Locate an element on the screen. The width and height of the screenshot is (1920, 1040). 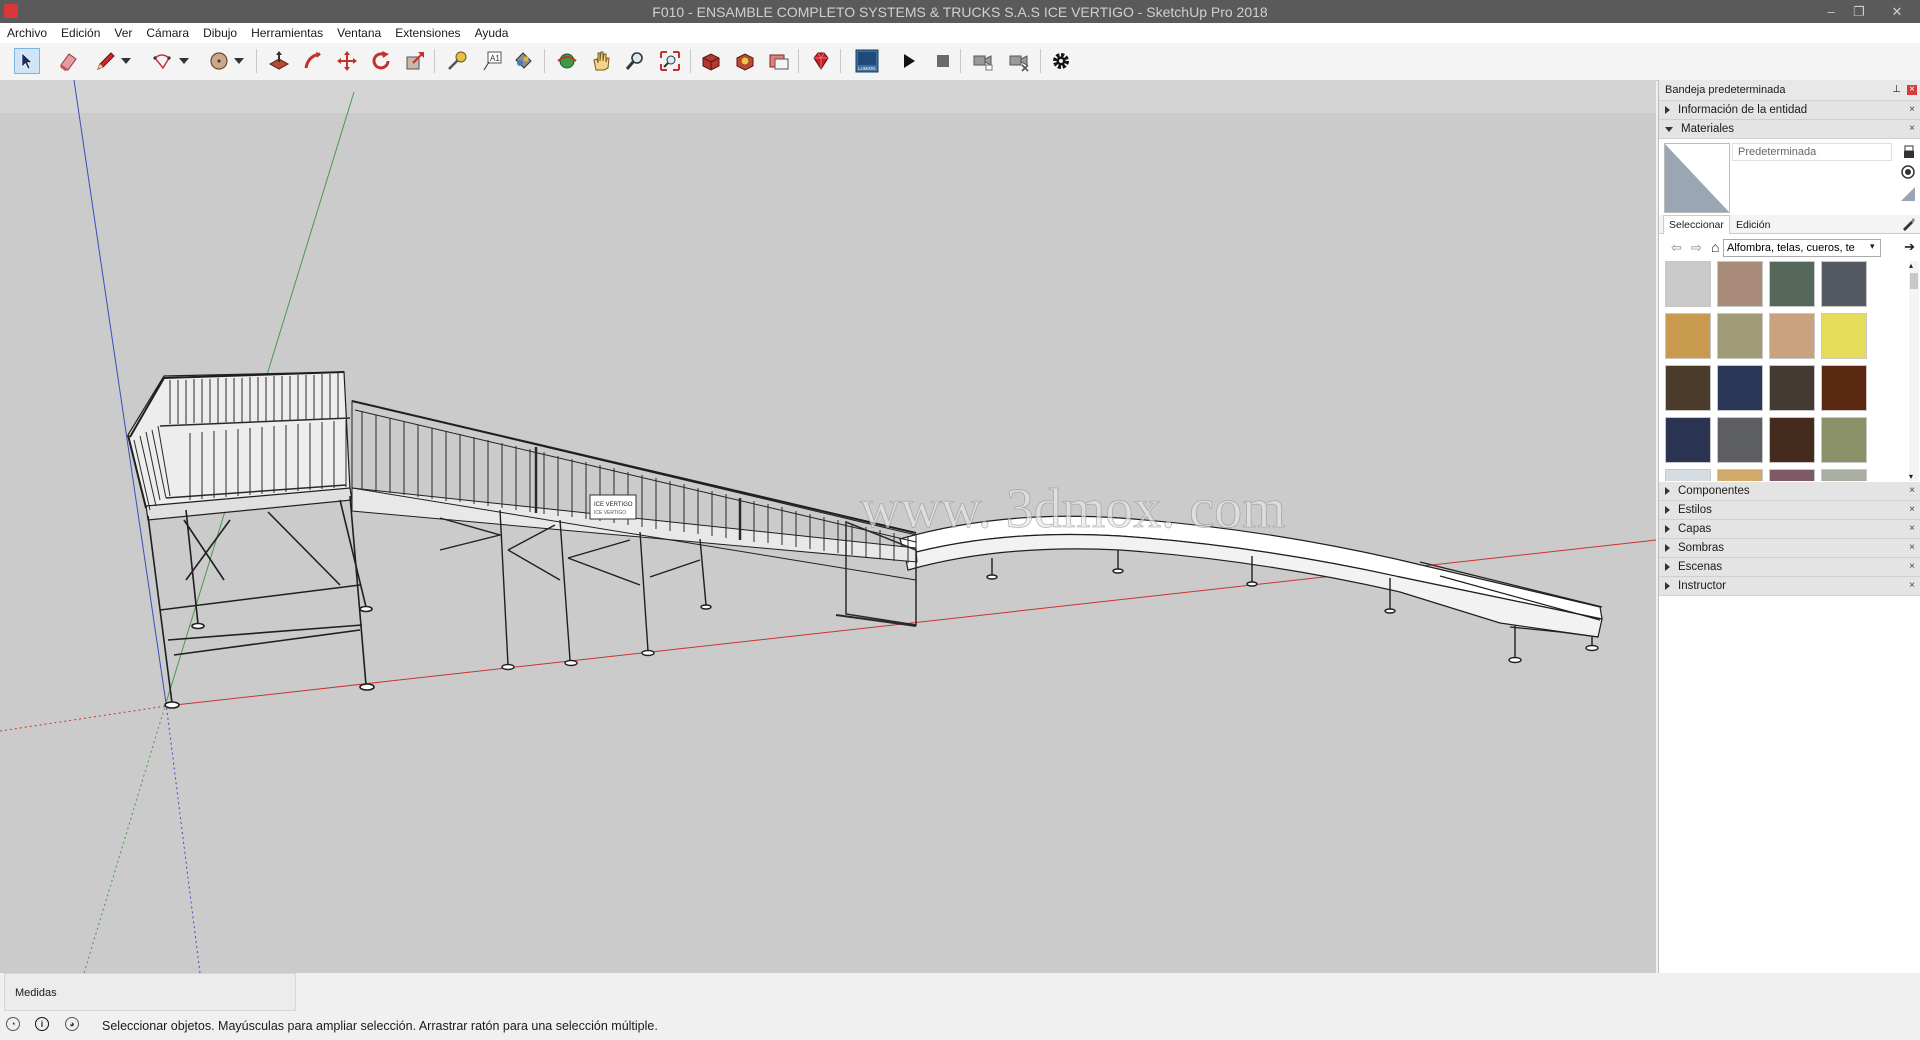
scroll-up-icon: ▴ is located at coordinates (1911, 265).